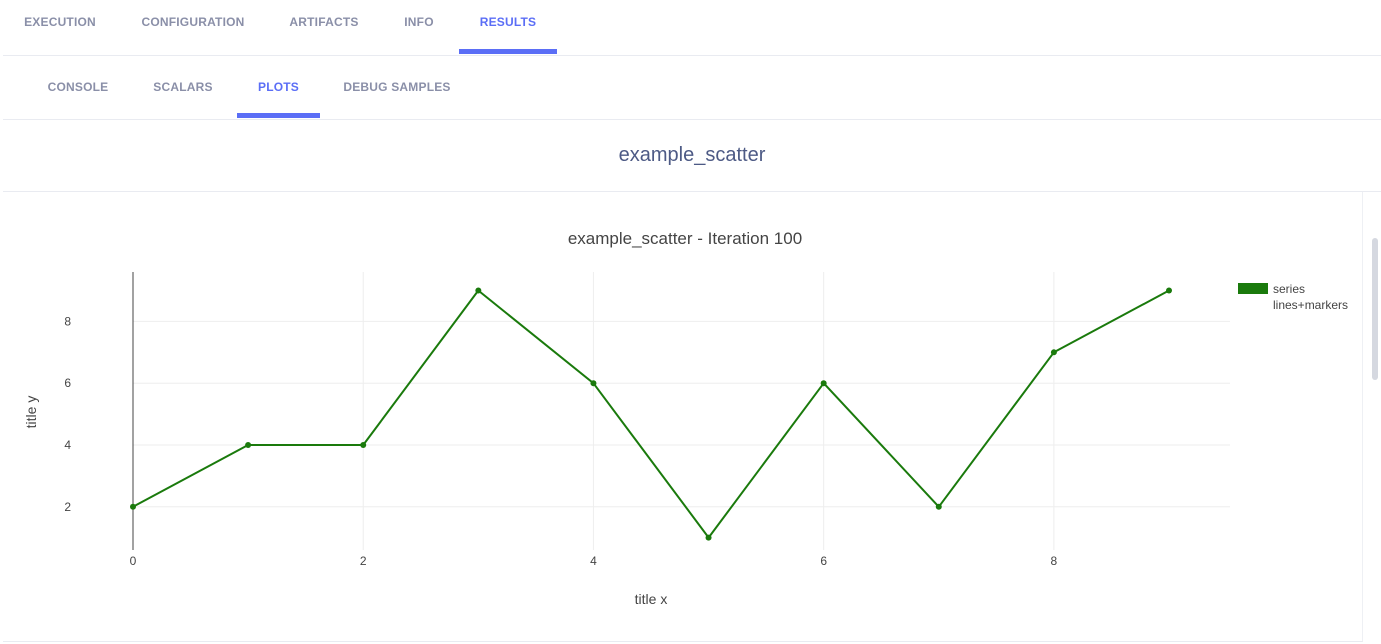 The height and width of the screenshot is (644, 1381). I want to click on subtab-scalars: SCALARS, so click(183, 87).